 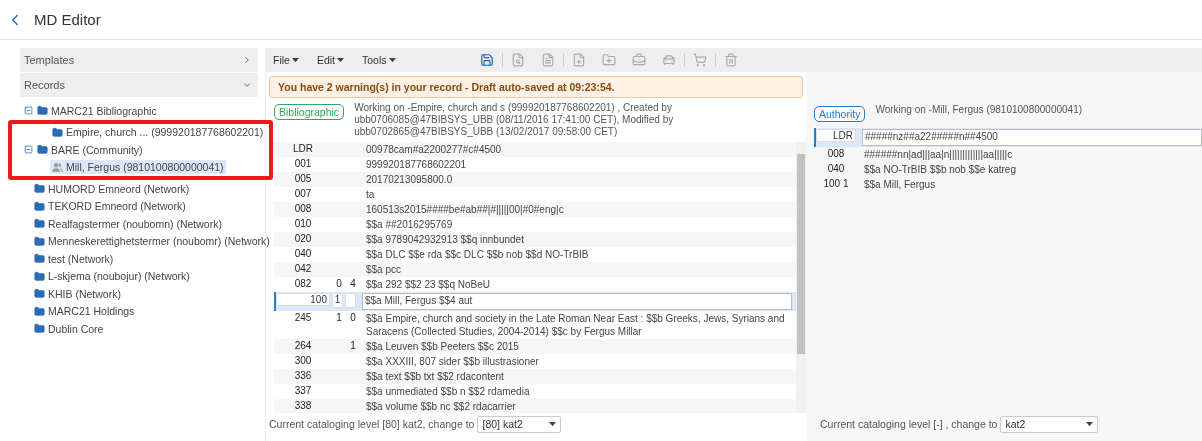 I want to click on scrollbar, so click(x=801, y=277).